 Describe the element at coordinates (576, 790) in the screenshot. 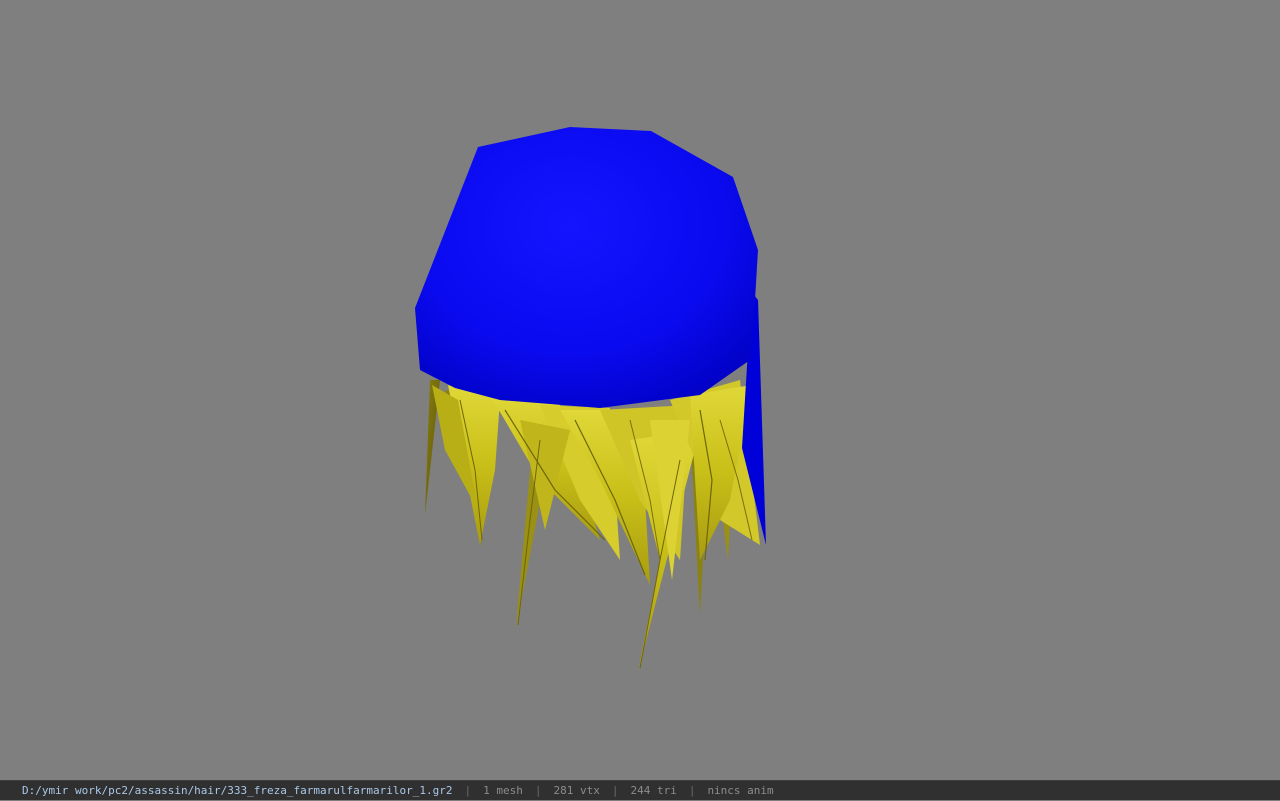

I see `vertex-count-label: 281 vtx` at that location.